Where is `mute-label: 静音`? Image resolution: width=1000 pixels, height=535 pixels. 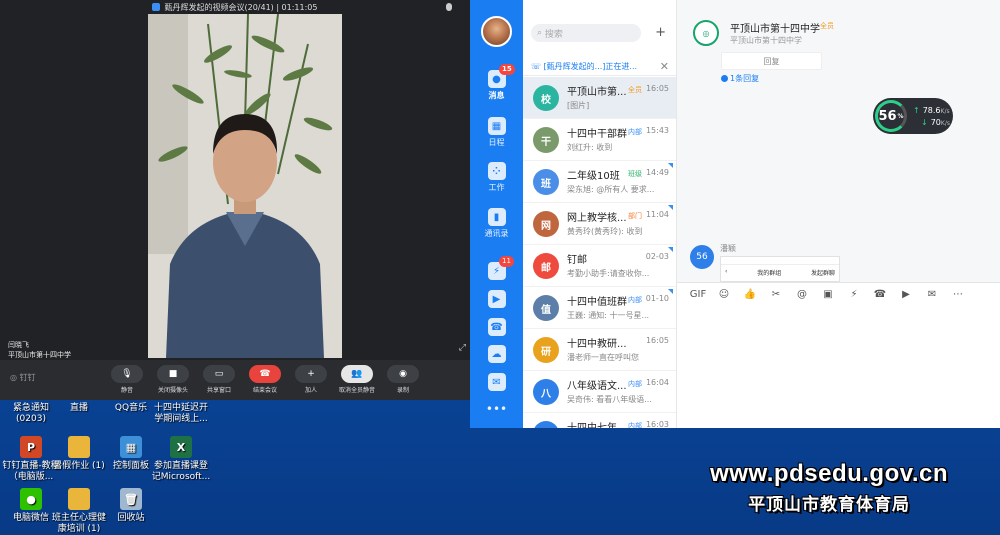 mute-label: 静音 is located at coordinates (126, 390).